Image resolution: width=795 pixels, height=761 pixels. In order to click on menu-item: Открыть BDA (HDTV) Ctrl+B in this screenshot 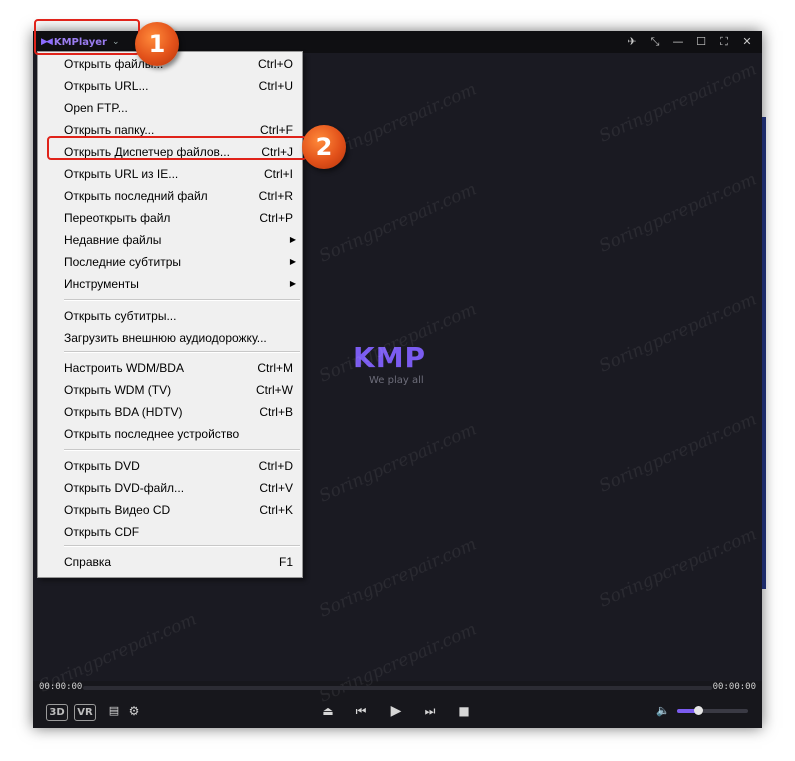, I will do `click(170, 412)`.